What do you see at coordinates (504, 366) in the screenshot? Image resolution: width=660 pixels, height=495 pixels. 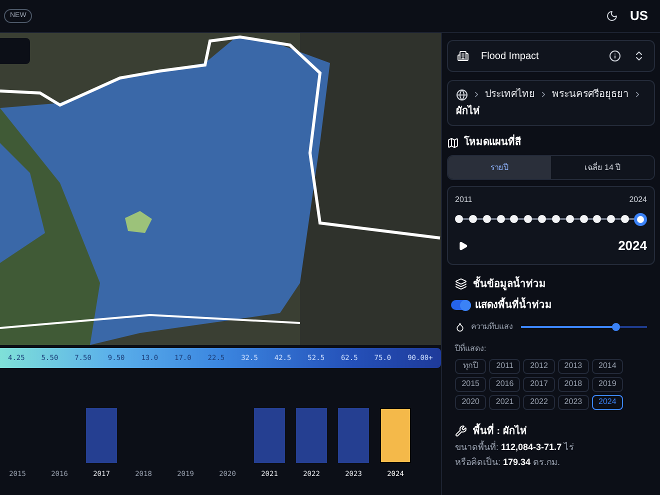 I see `year-button: 2011` at bounding box center [504, 366].